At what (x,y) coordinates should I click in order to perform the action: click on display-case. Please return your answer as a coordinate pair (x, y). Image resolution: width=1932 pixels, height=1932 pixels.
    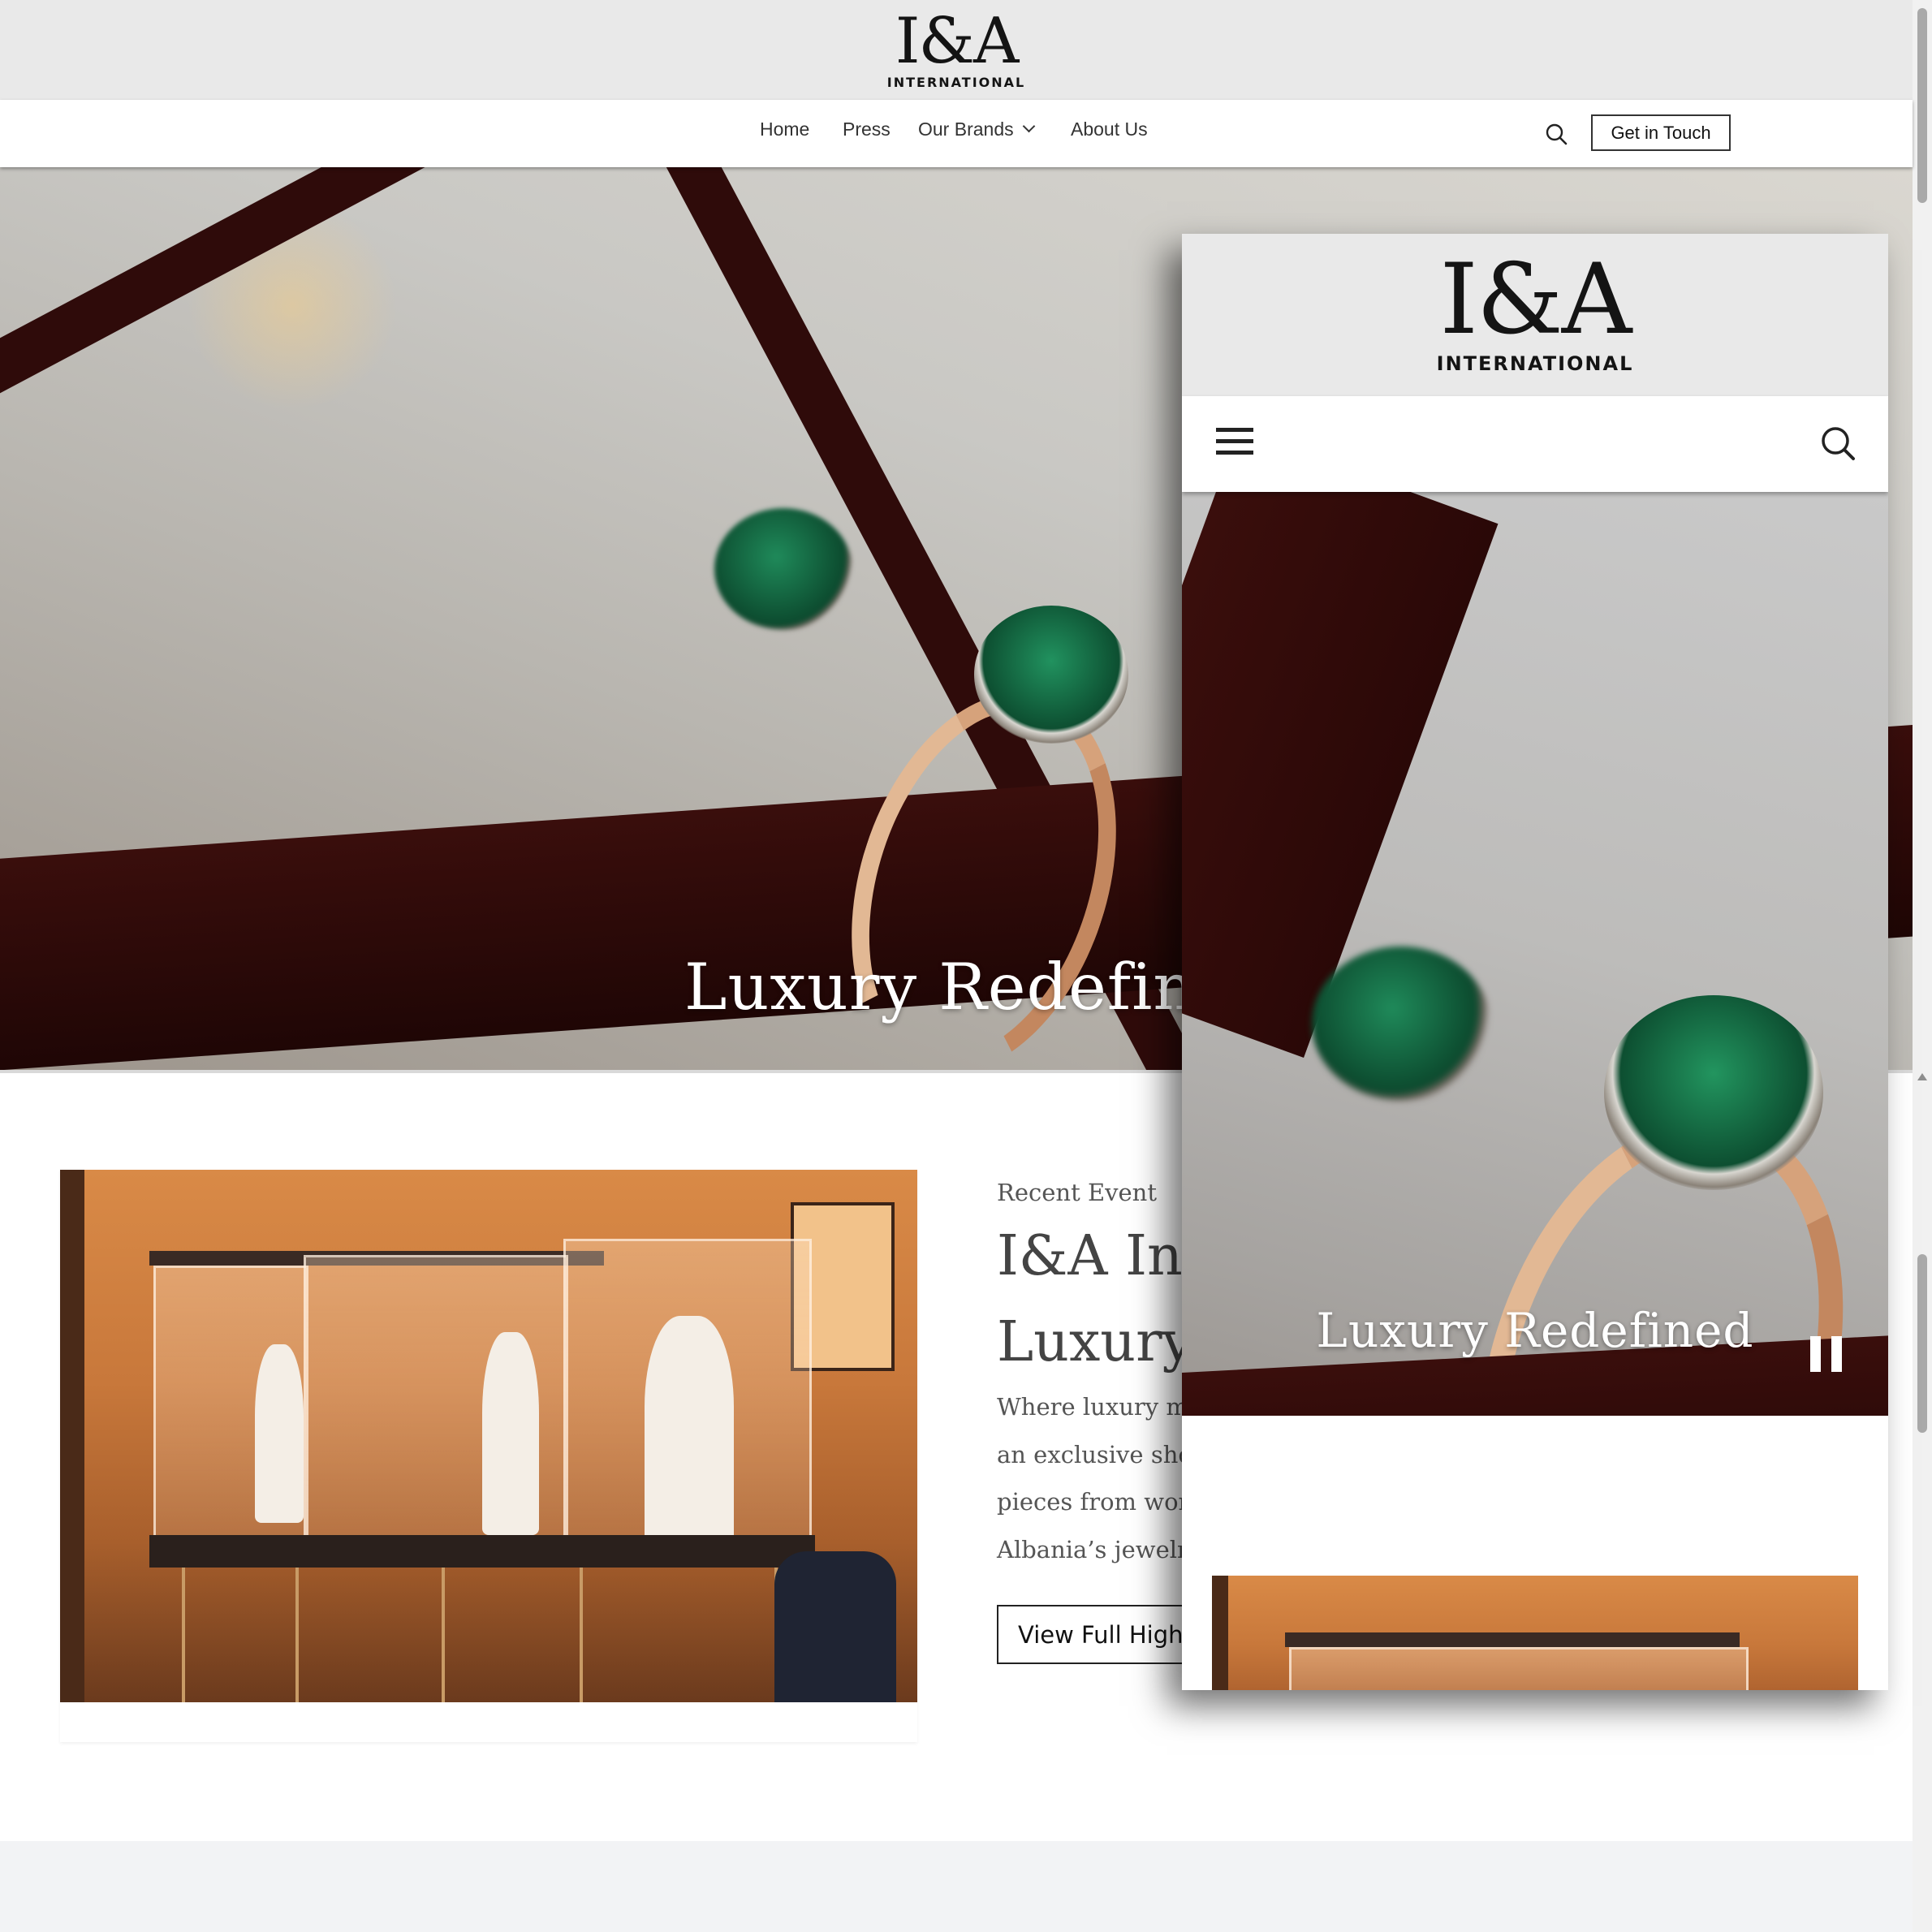
    Looking at the image, I should click on (1519, 1668).